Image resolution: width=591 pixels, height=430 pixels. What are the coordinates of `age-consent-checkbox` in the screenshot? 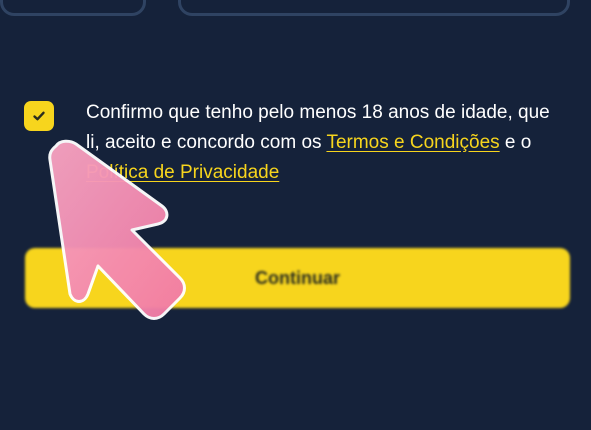 It's located at (39, 116).